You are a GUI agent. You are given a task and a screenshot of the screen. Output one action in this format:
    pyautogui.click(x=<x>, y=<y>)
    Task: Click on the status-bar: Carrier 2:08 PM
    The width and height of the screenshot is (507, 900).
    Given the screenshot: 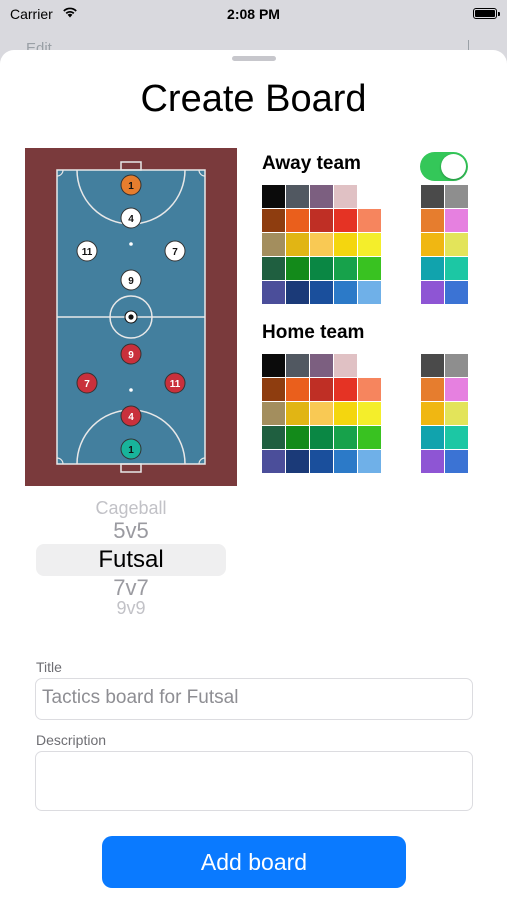 What is the action you would take?
    pyautogui.click(x=253, y=14)
    